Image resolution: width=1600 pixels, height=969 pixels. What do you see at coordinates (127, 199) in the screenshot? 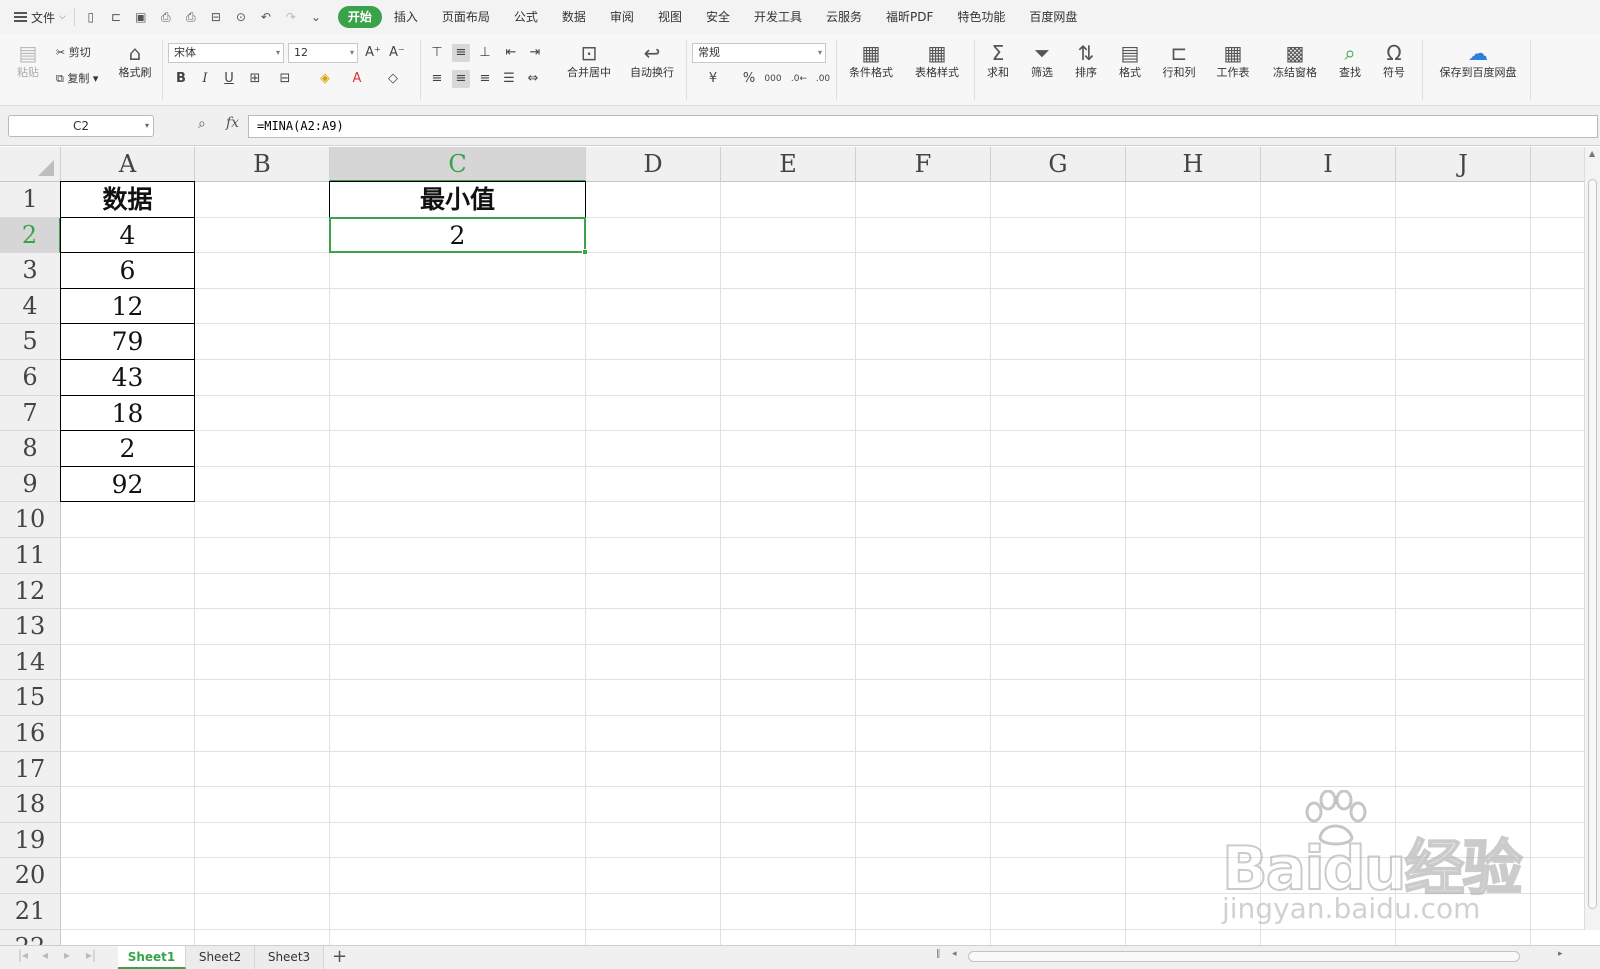
I see `cell-a1: 数据` at bounding box center [127, 199].